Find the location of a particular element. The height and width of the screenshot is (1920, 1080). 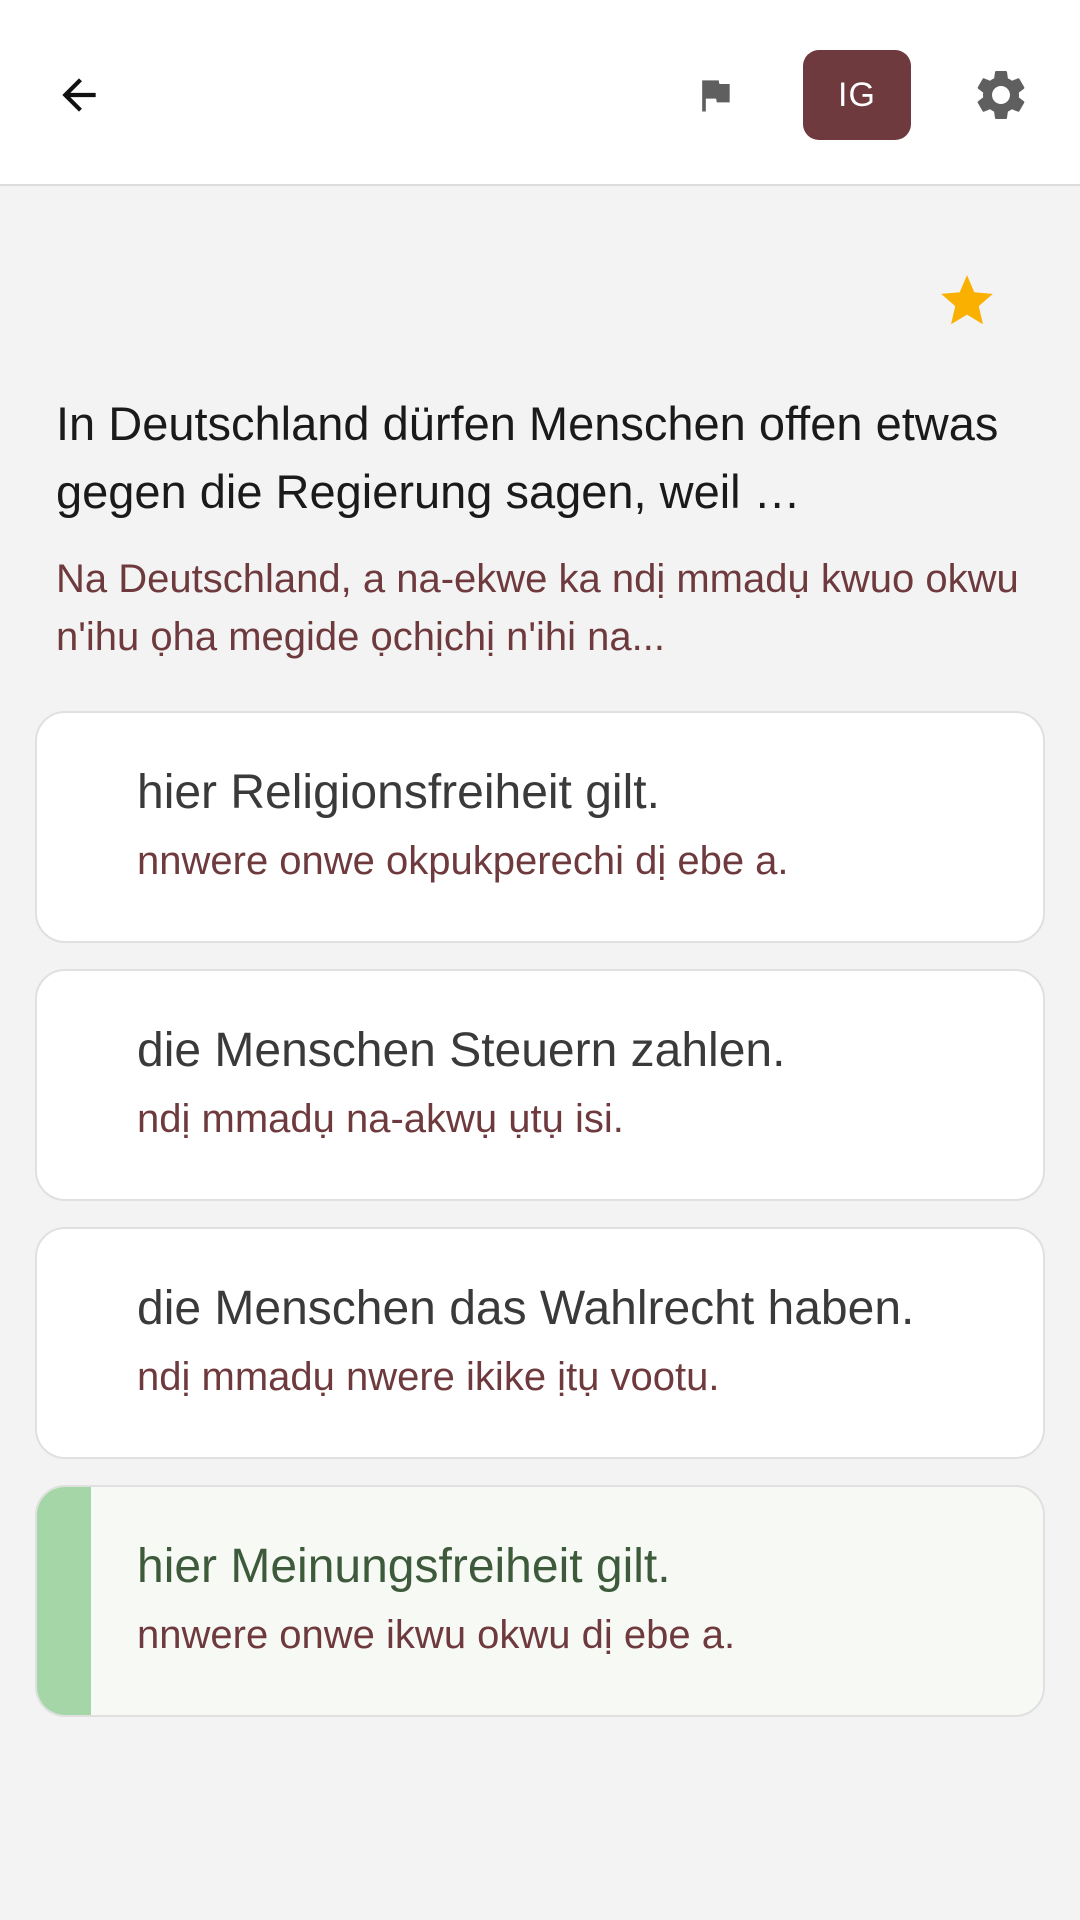

answer-text: die Menschen Steuern zahlen. is located at coordinates (461, 1050).